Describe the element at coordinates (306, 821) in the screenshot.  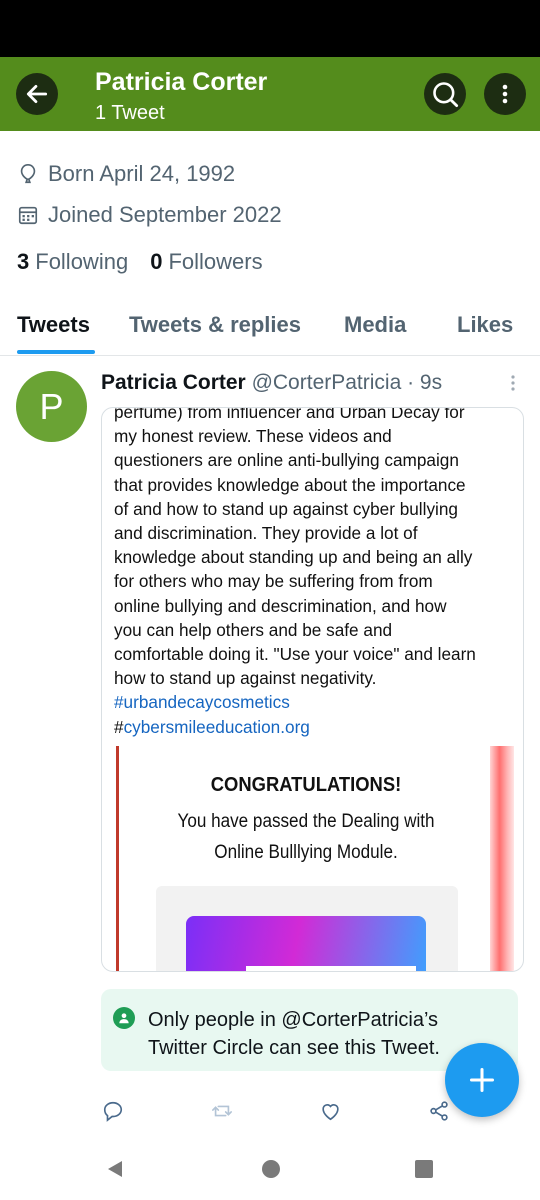
I see `certificate-message-line-1: You have passed the Dealing with` at that location.